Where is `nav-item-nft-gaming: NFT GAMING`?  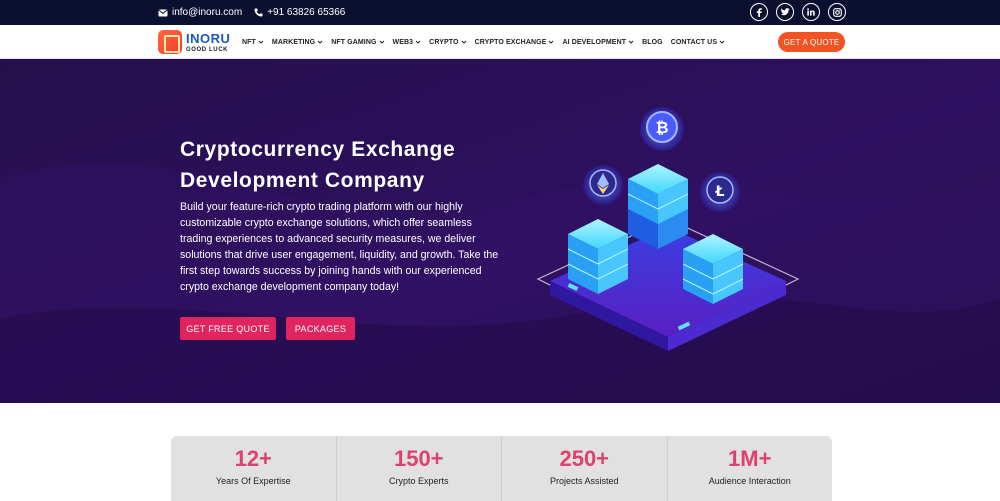
nav-item-nft-gaming: NFT GAMING is located at coordinates (357, 42).